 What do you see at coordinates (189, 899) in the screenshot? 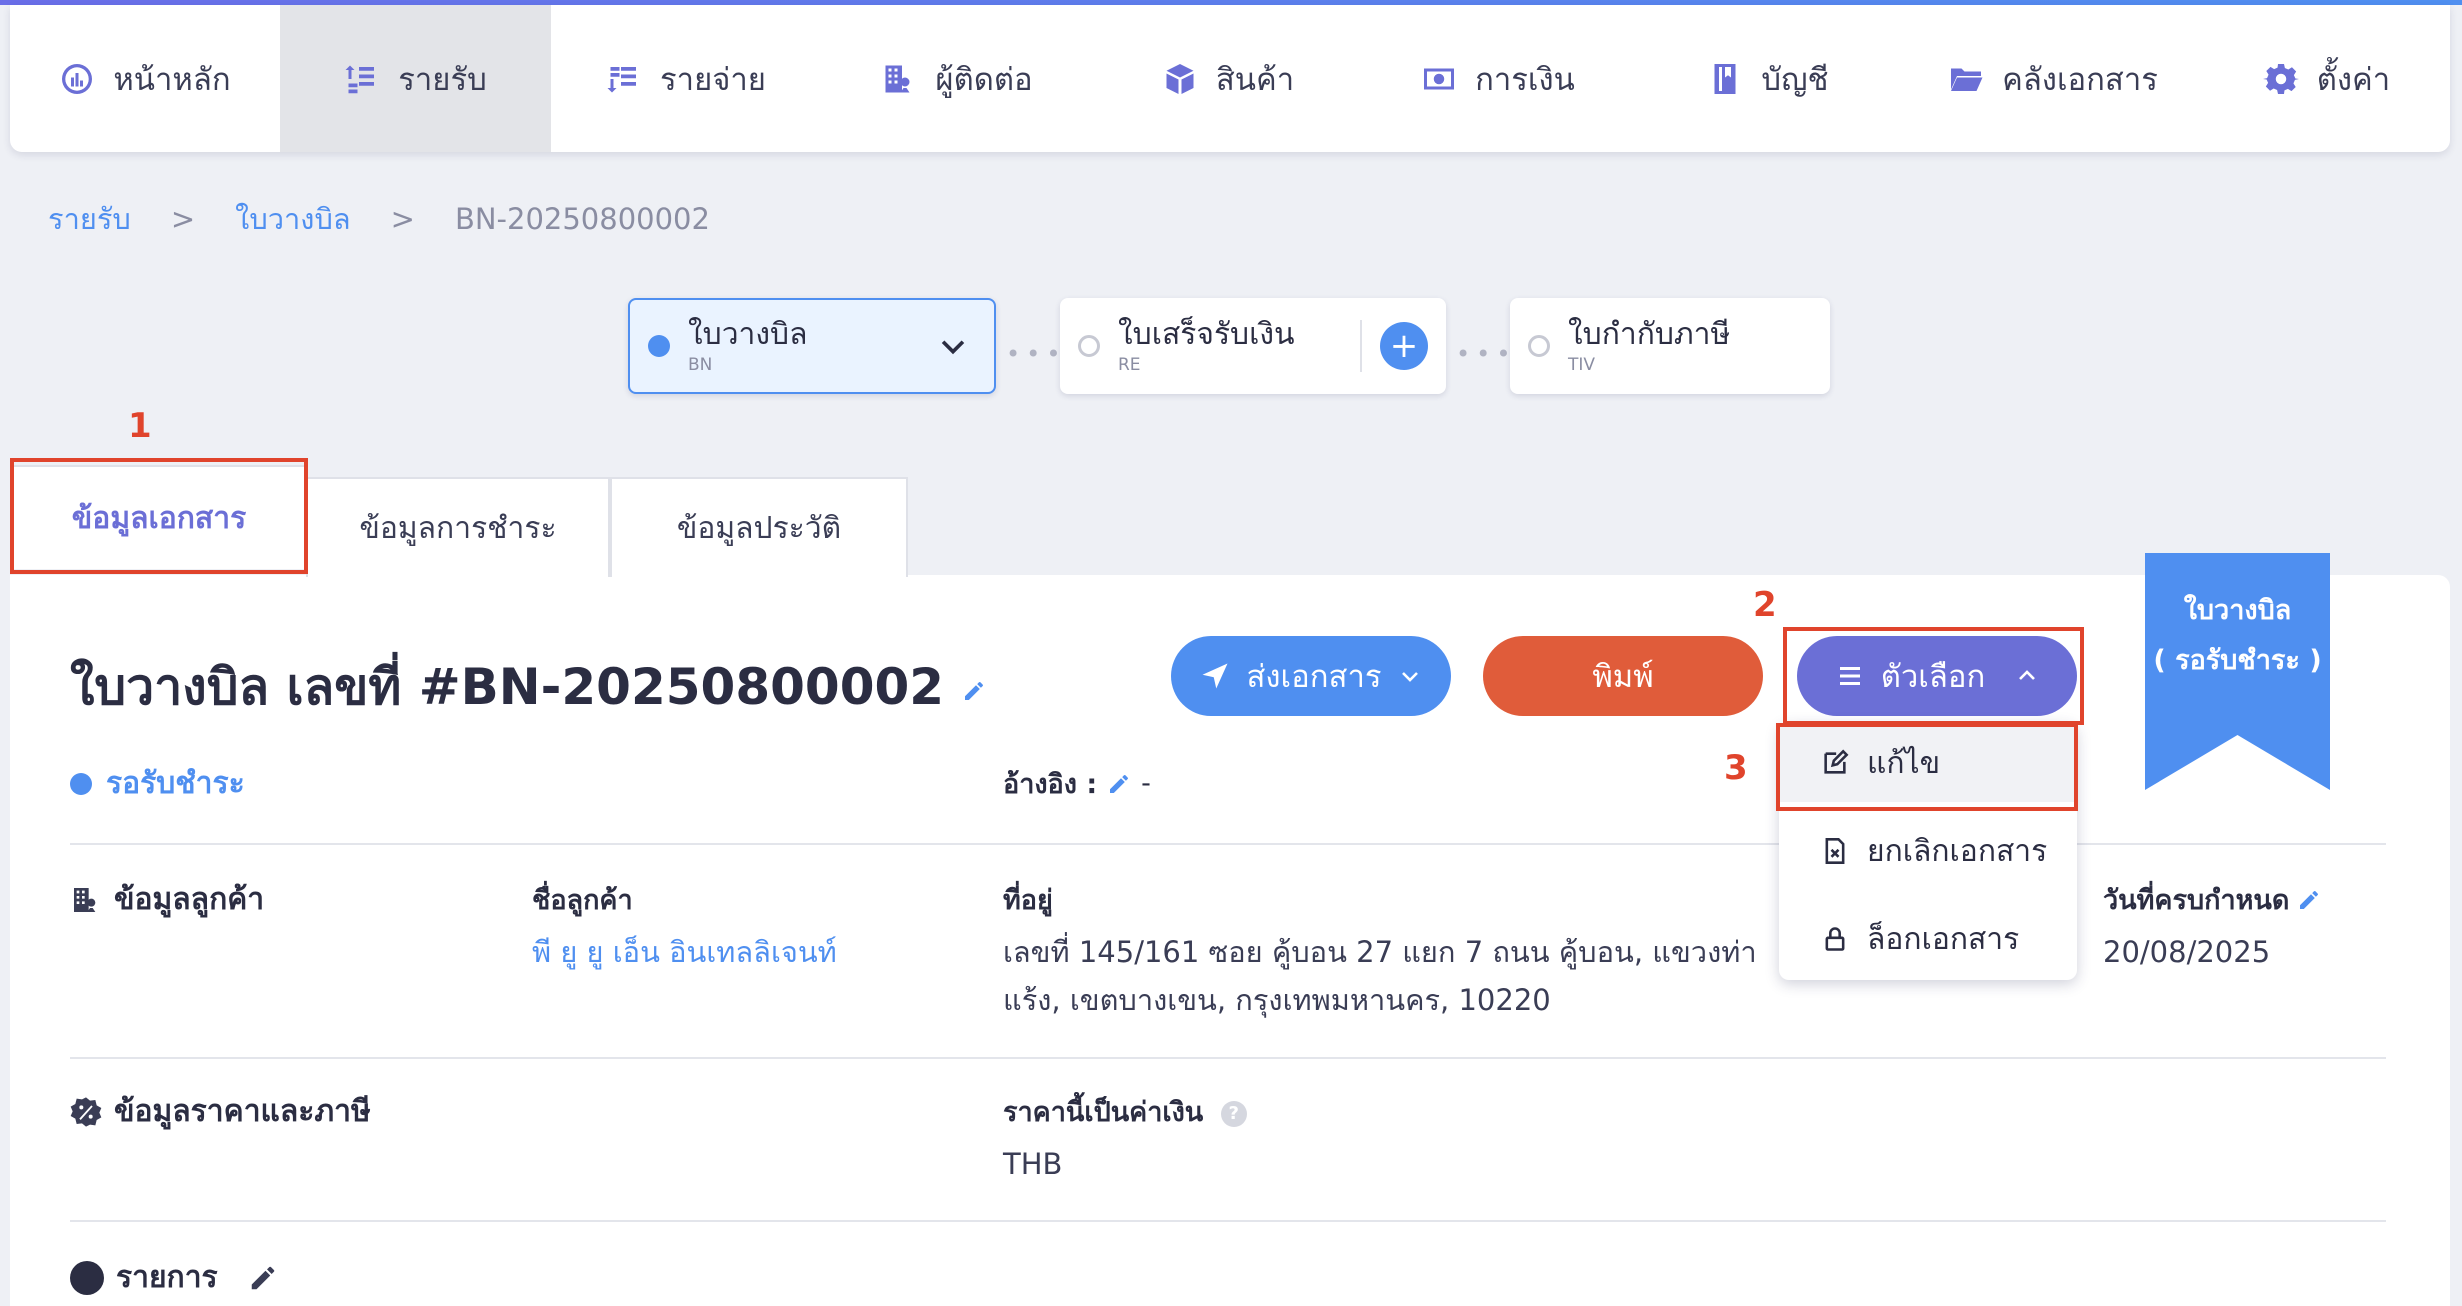
I see `section-title: ข้อมูลลูกค้า` at bounding box center [189, 899].